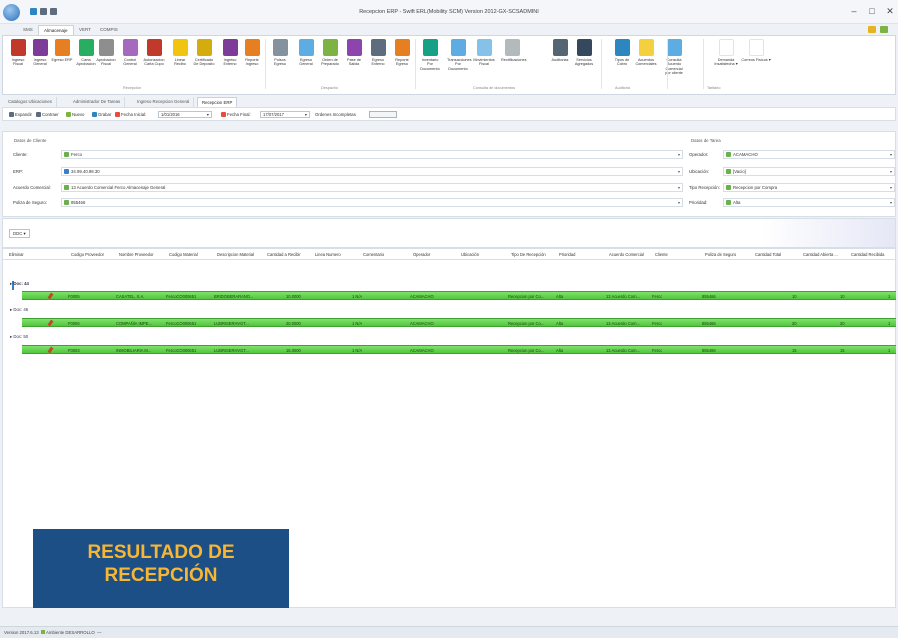 This screenshot has width=898, height=638. I want to click on ribbon-button-1: Ingreso General, so click(40, 53).